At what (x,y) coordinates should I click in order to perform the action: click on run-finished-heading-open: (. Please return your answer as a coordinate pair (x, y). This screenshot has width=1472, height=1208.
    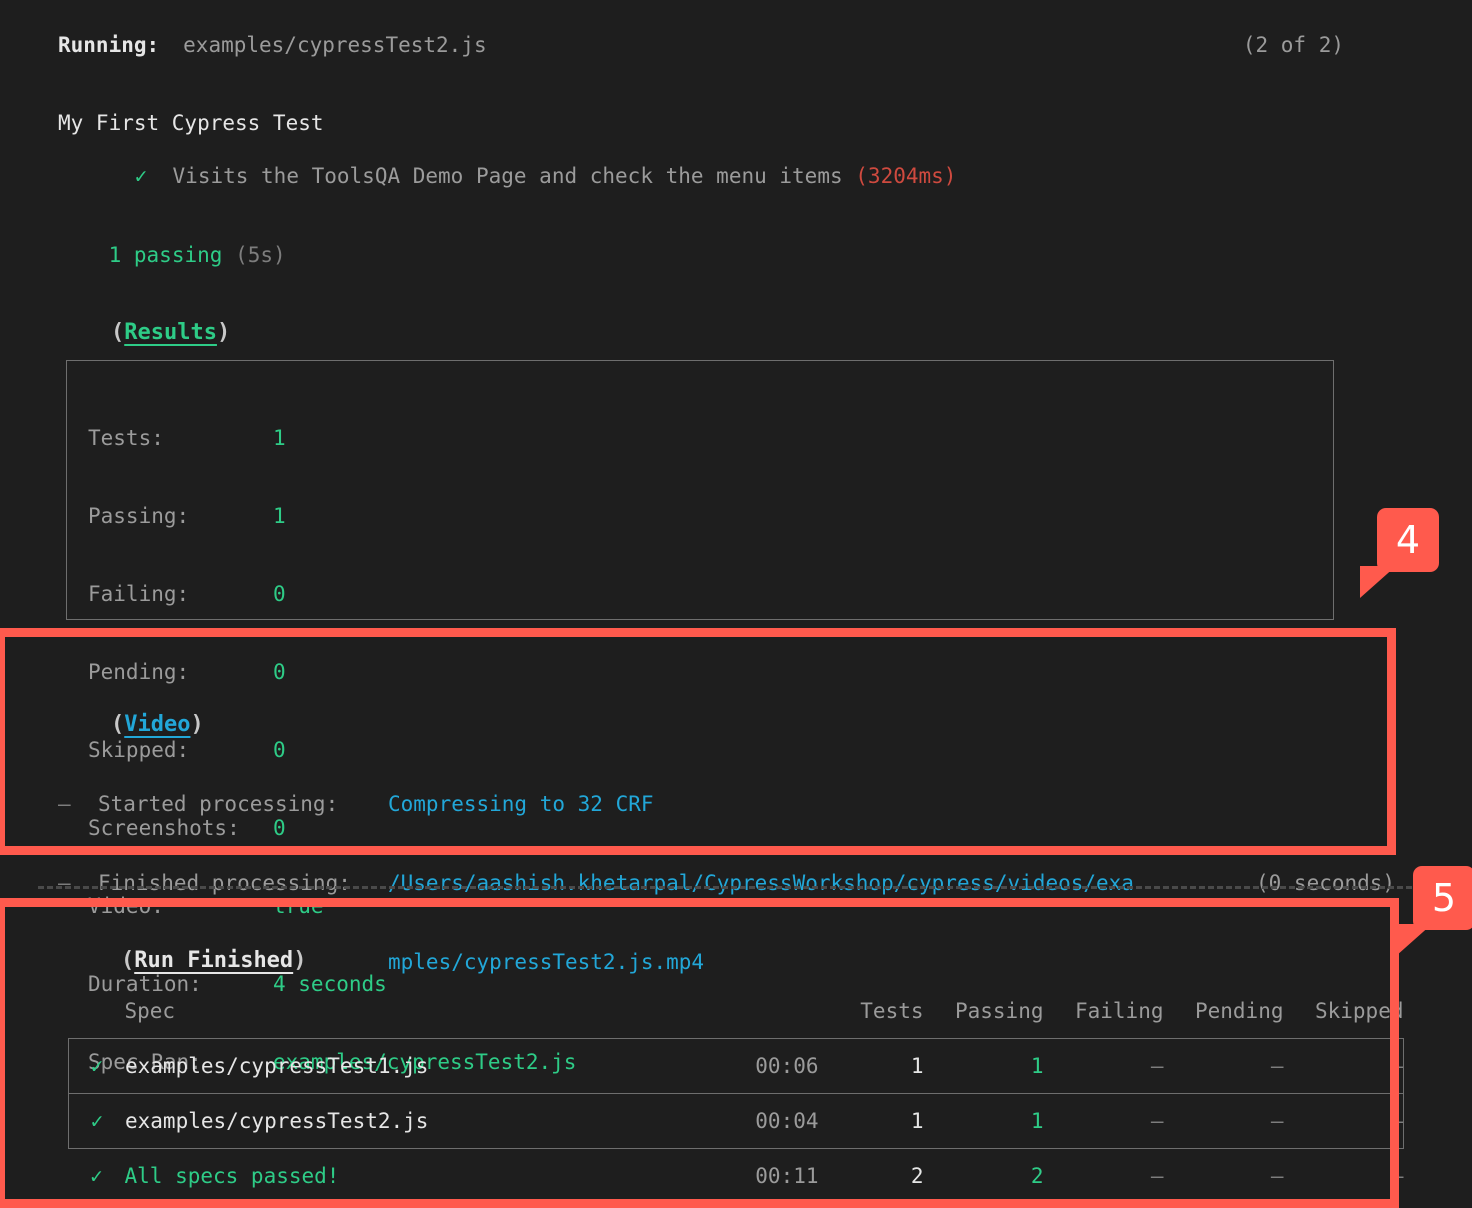
    Looking at the image, I should click on (127, 960).